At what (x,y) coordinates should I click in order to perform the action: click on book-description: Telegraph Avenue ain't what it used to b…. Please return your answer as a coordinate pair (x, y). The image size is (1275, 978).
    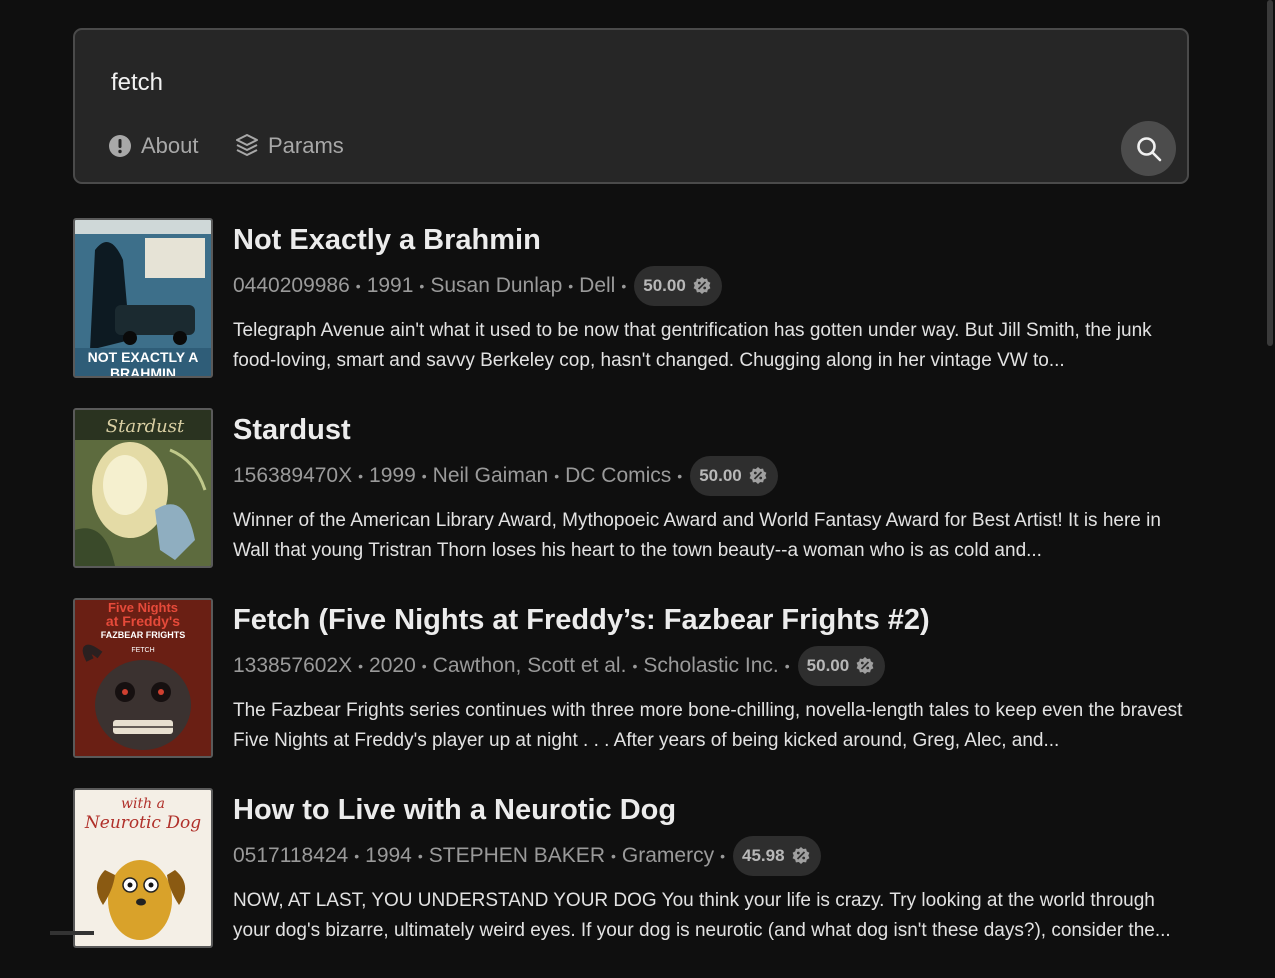
    Looking at the image, I should click on (692, 345).